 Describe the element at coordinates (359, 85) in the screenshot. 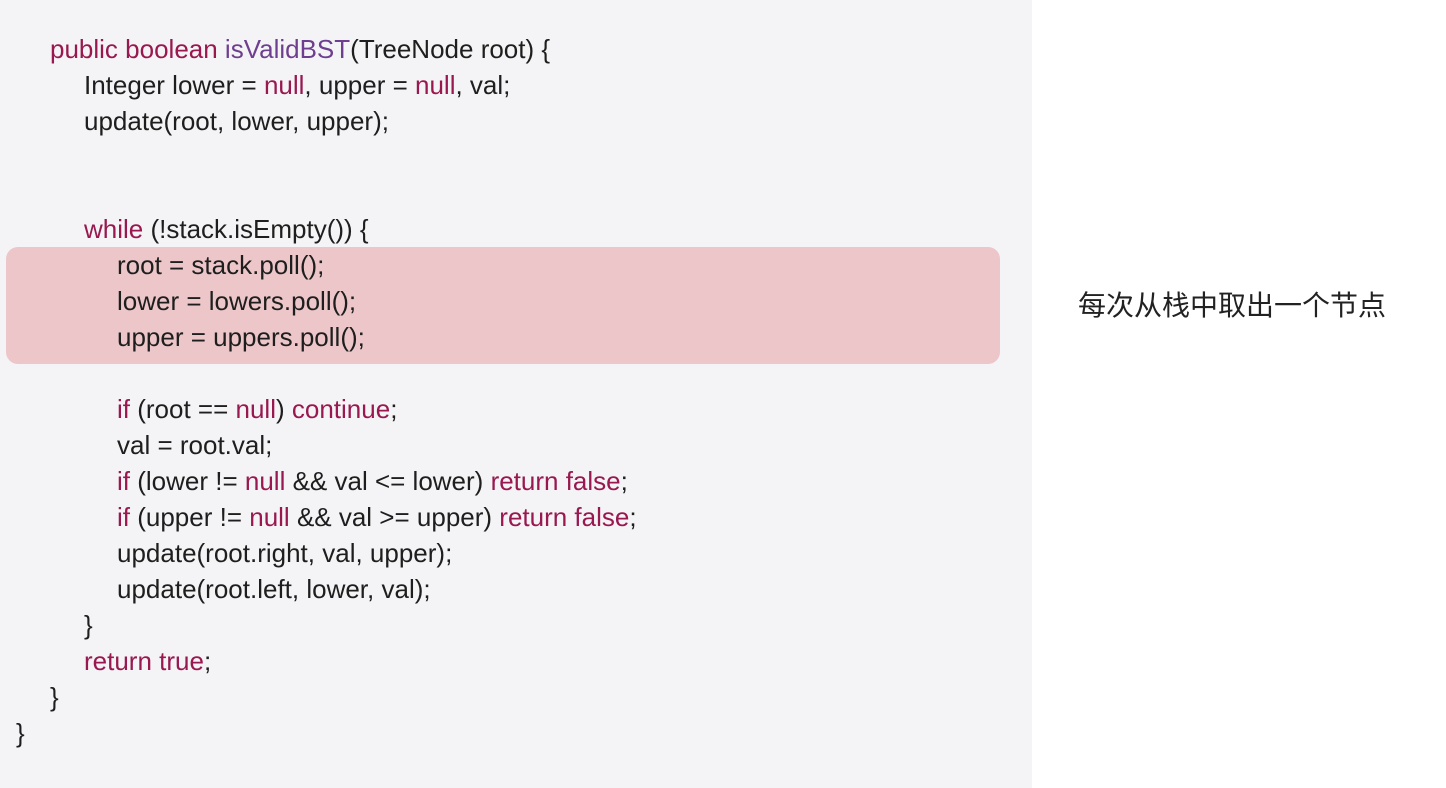

I see `code-text: , upper =` at that location.